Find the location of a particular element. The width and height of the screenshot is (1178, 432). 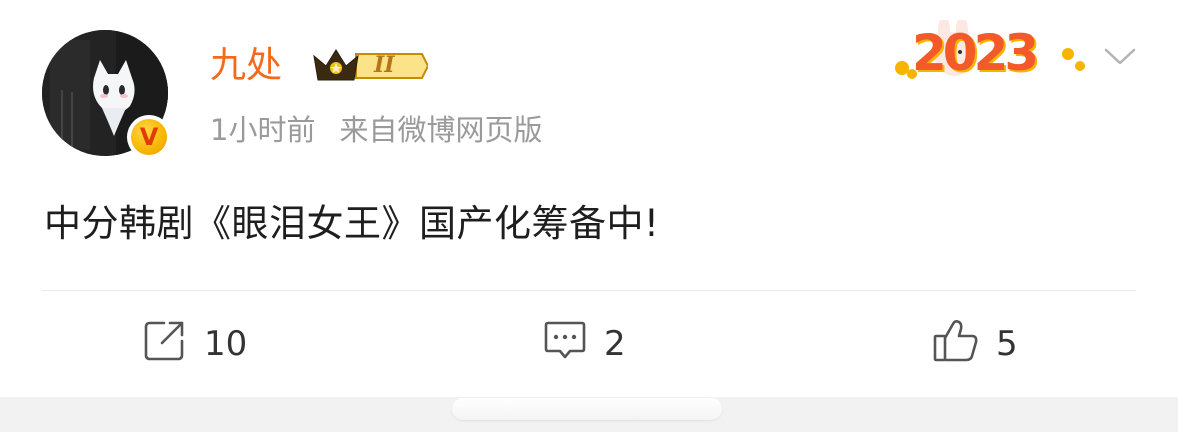

like-button: 5 is located at coordinates (975, 344).